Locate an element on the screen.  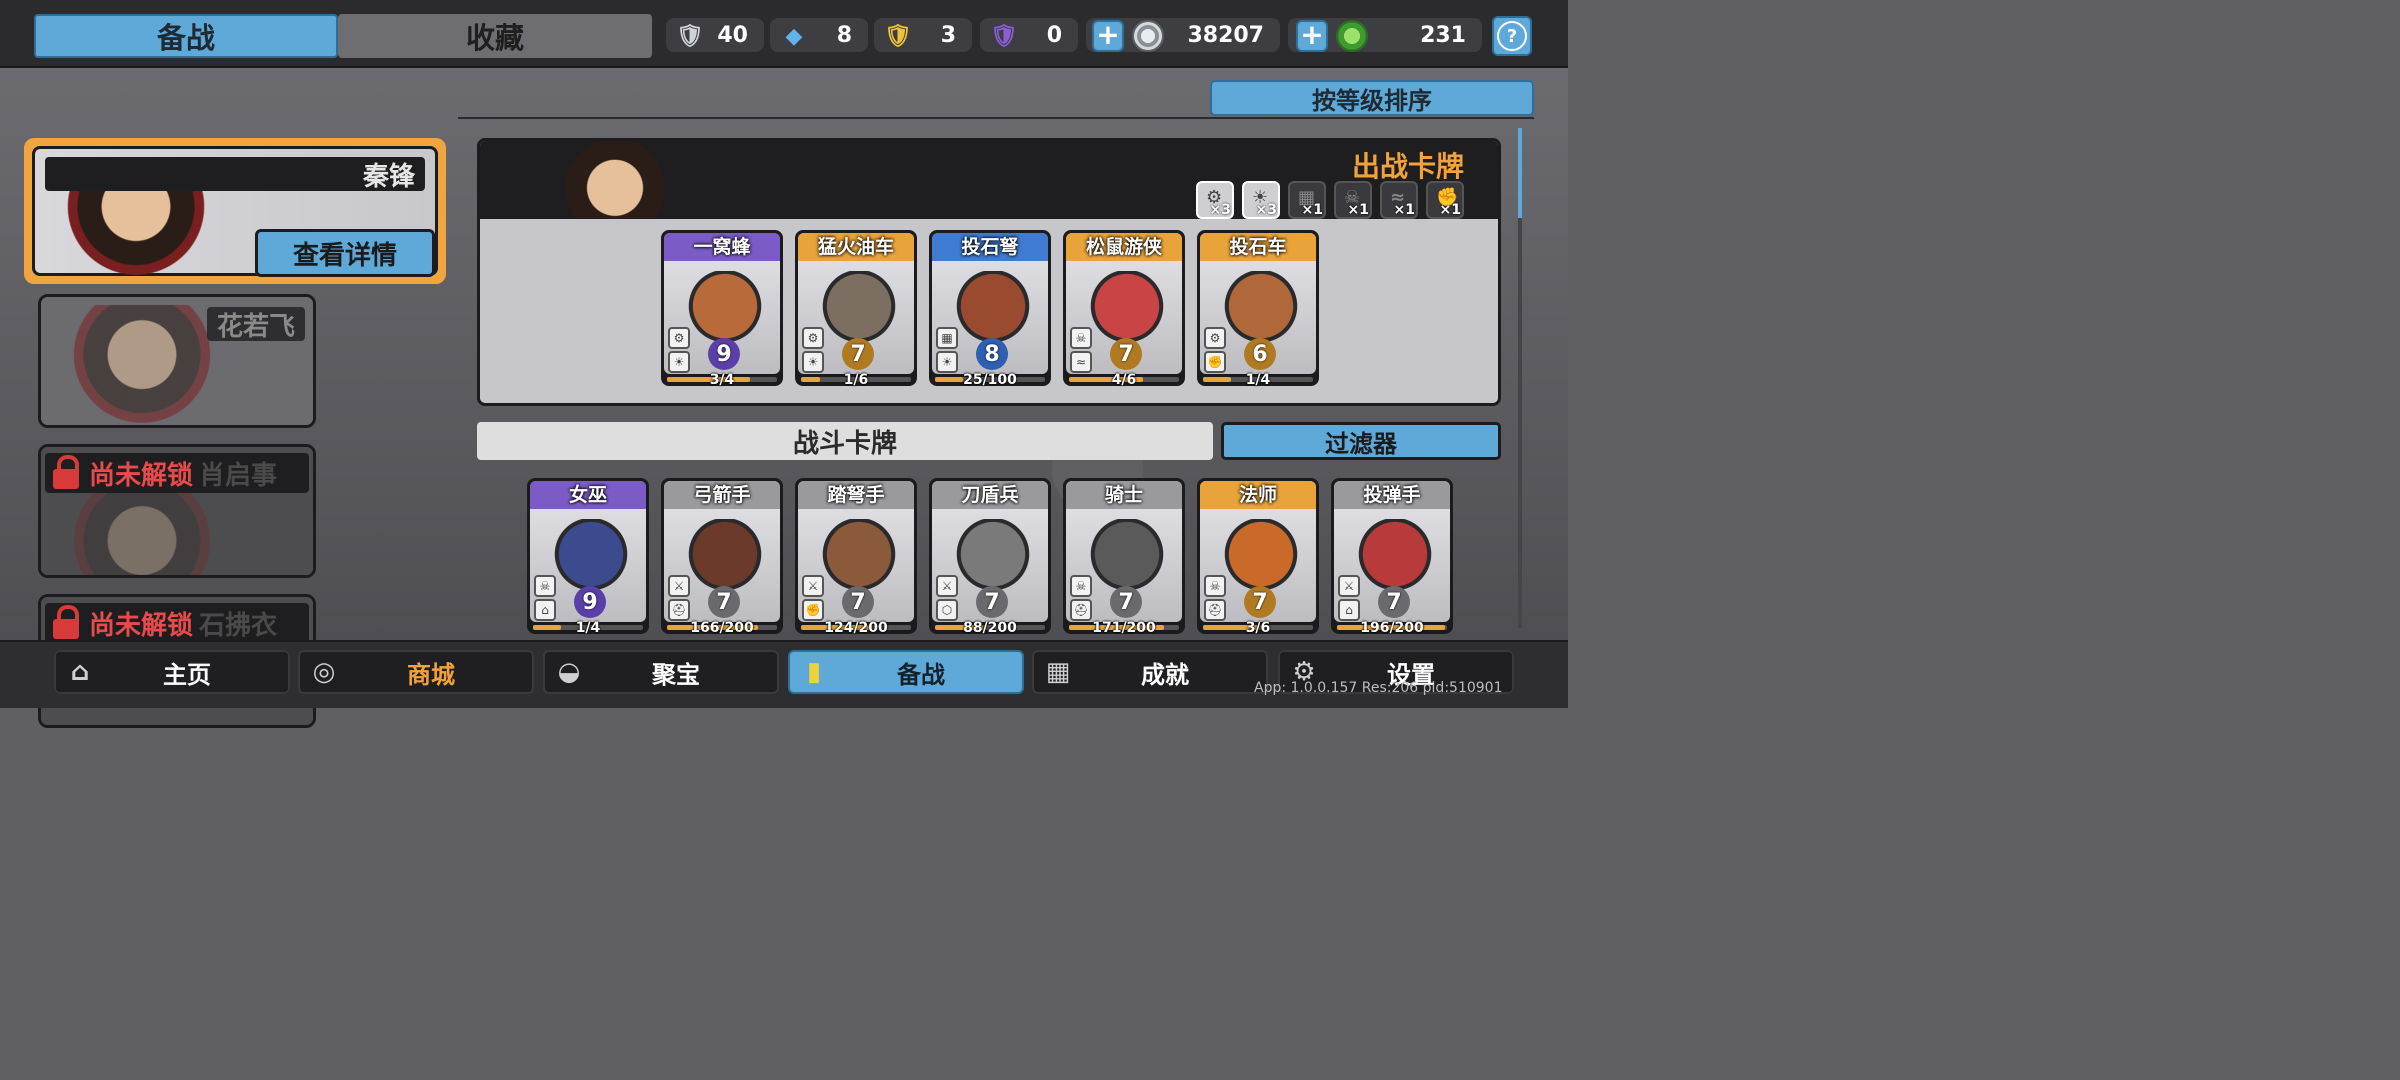
help-button: ? is located at coordinates (1512, 36).